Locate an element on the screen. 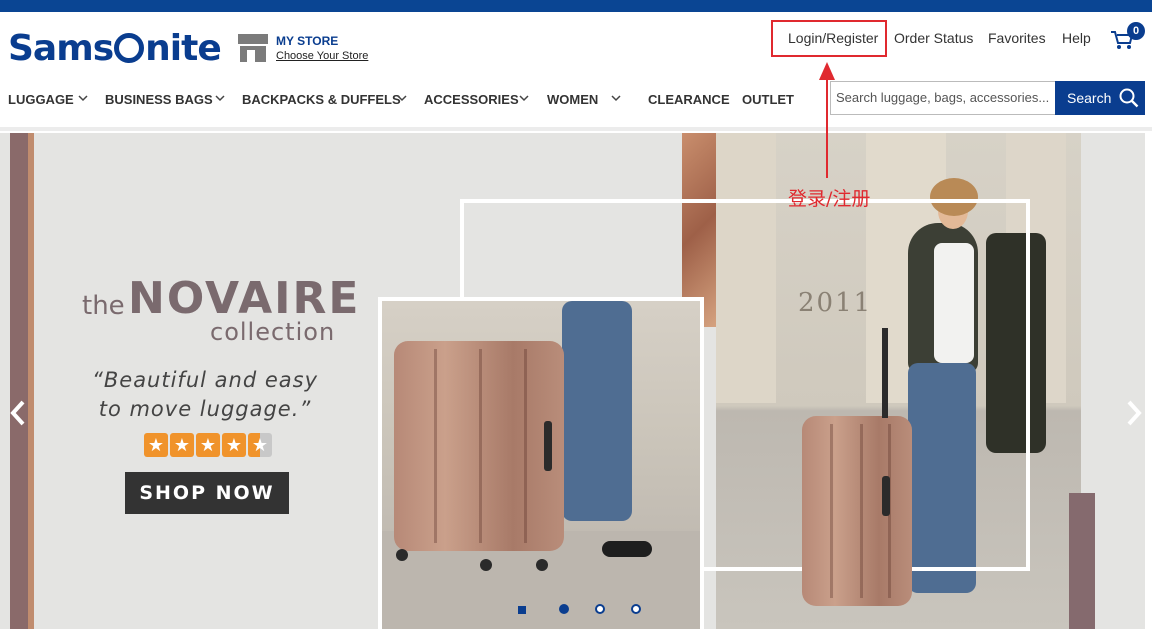 This screenshot has width=1152, height=629. nav-accessories: ACCESSORIES is located at coordinates (471, 99).